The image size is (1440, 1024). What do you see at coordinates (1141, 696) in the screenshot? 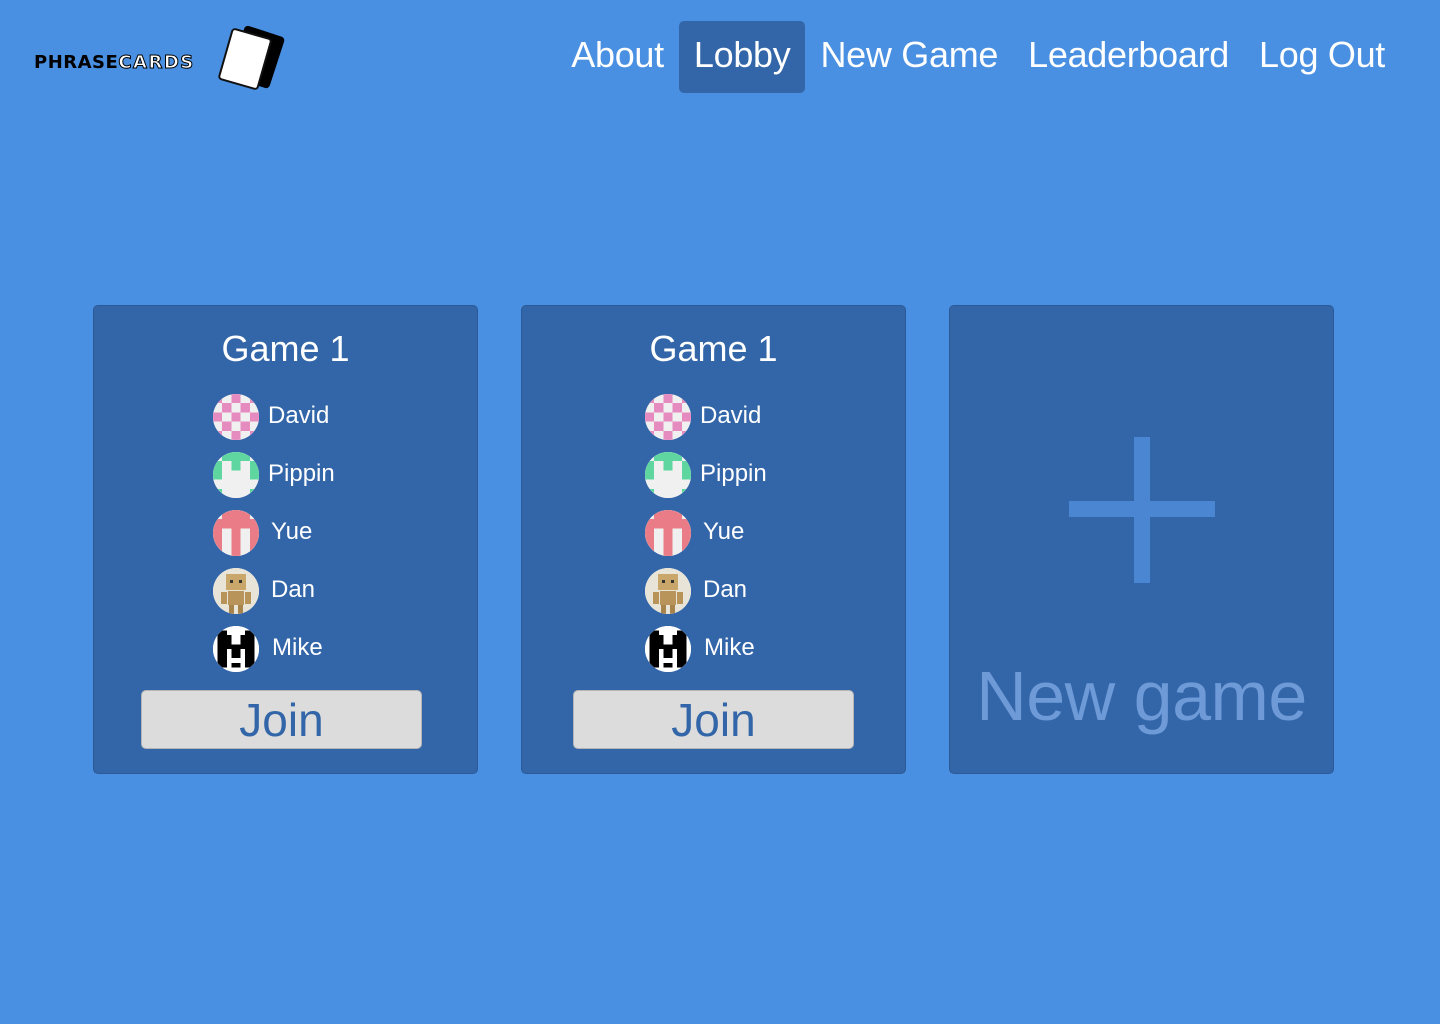
I see `new-game-label: New game` at bounding box center [1141, 696].